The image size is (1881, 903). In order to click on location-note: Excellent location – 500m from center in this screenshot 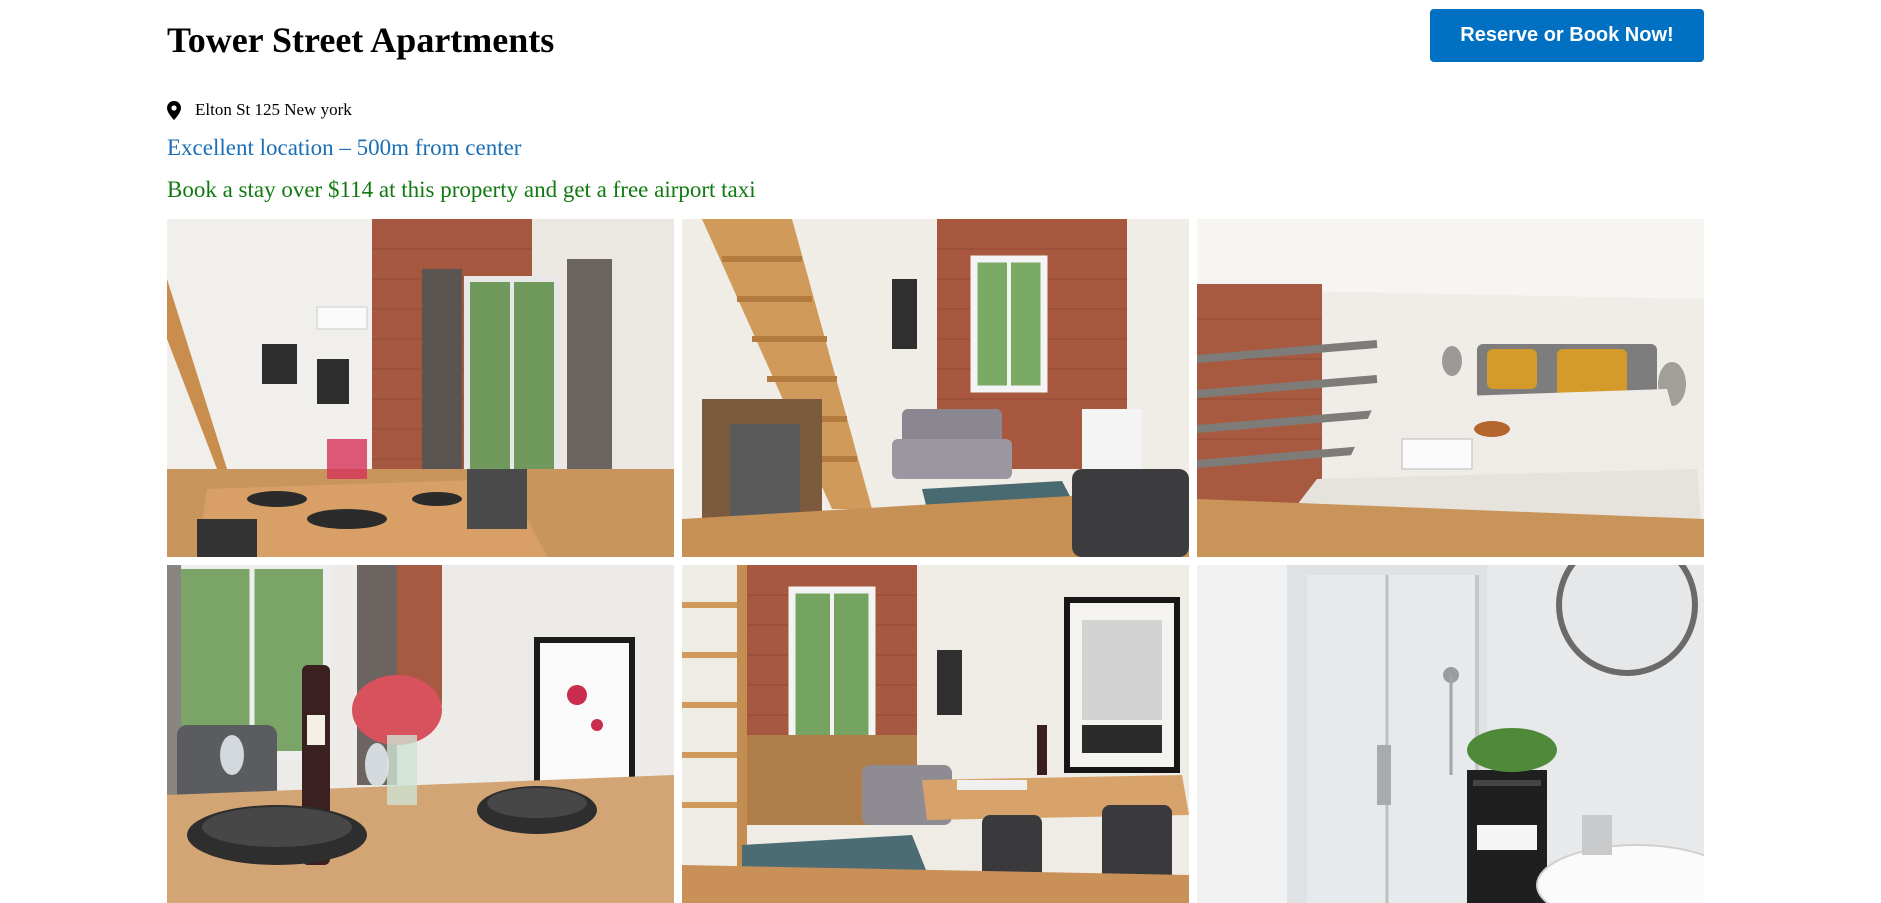, I will do `click(344, 147)`.